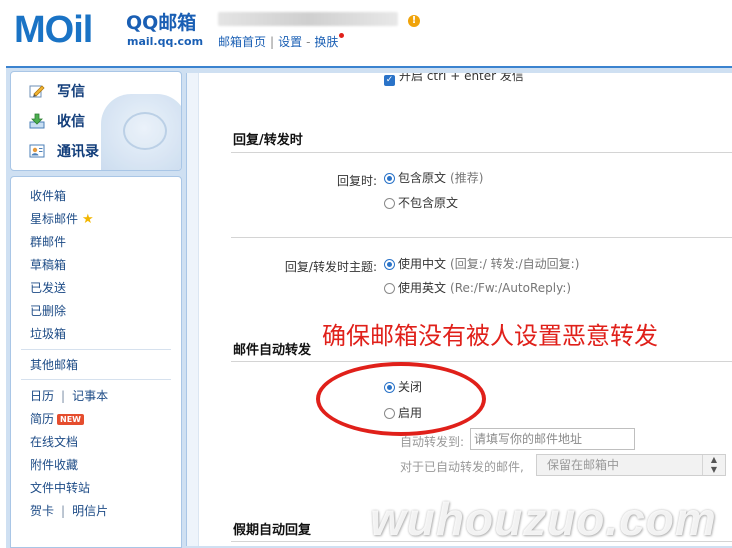 The width and height of the screenshot is (732, 548). What do you see at coordinates (161, 23) in the screenshot?
I see `brand-name: QQ邮箱` at bounding box center [161, 23].